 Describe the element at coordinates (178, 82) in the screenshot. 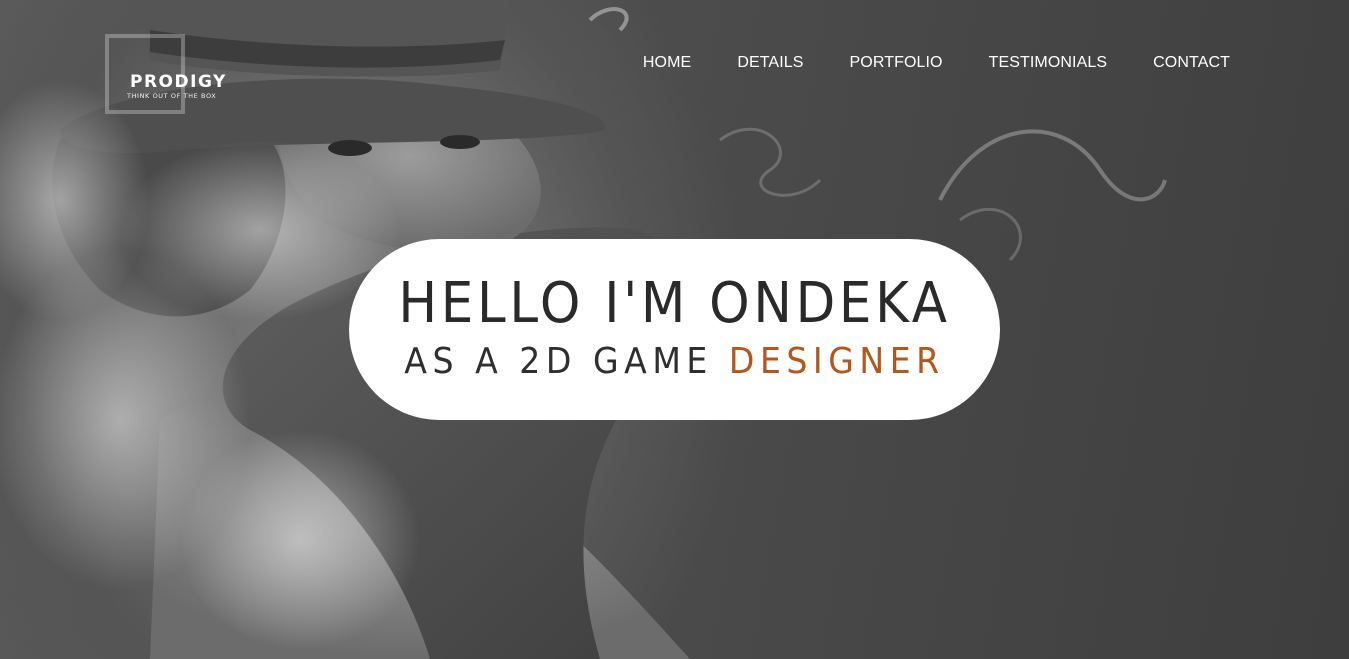

I see `logo-name: PRODIGY` at that location.